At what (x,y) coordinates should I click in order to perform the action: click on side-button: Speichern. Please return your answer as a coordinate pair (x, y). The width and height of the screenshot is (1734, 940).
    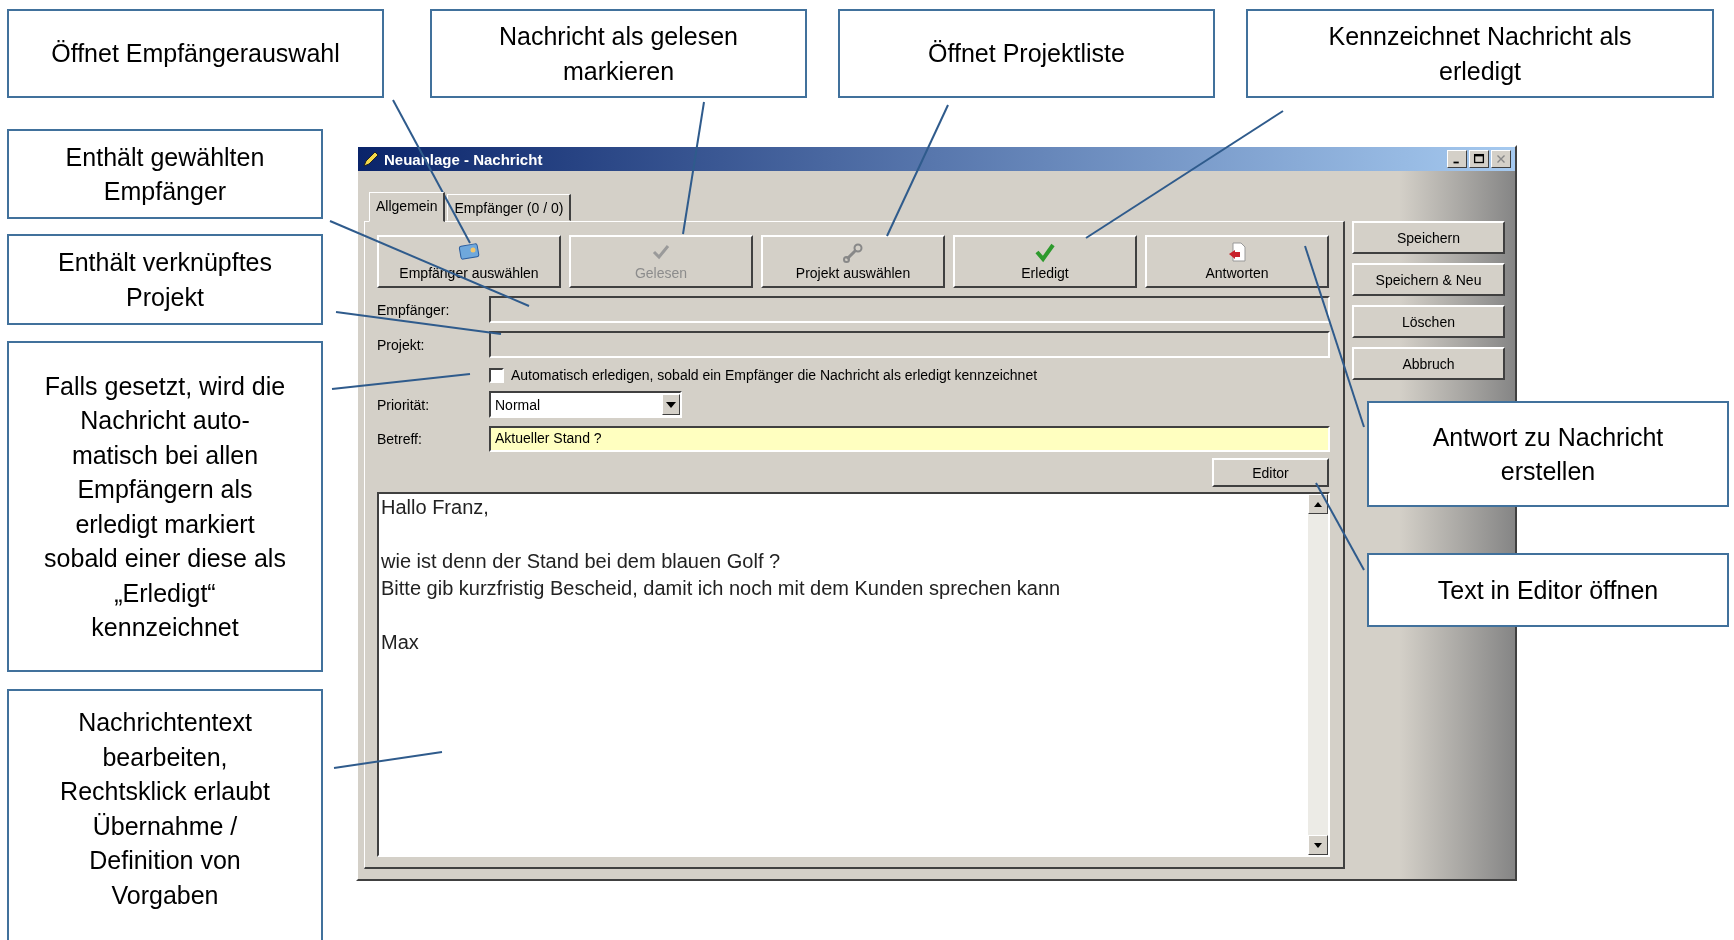
    Looking at the image, I should click on (1428, 237).